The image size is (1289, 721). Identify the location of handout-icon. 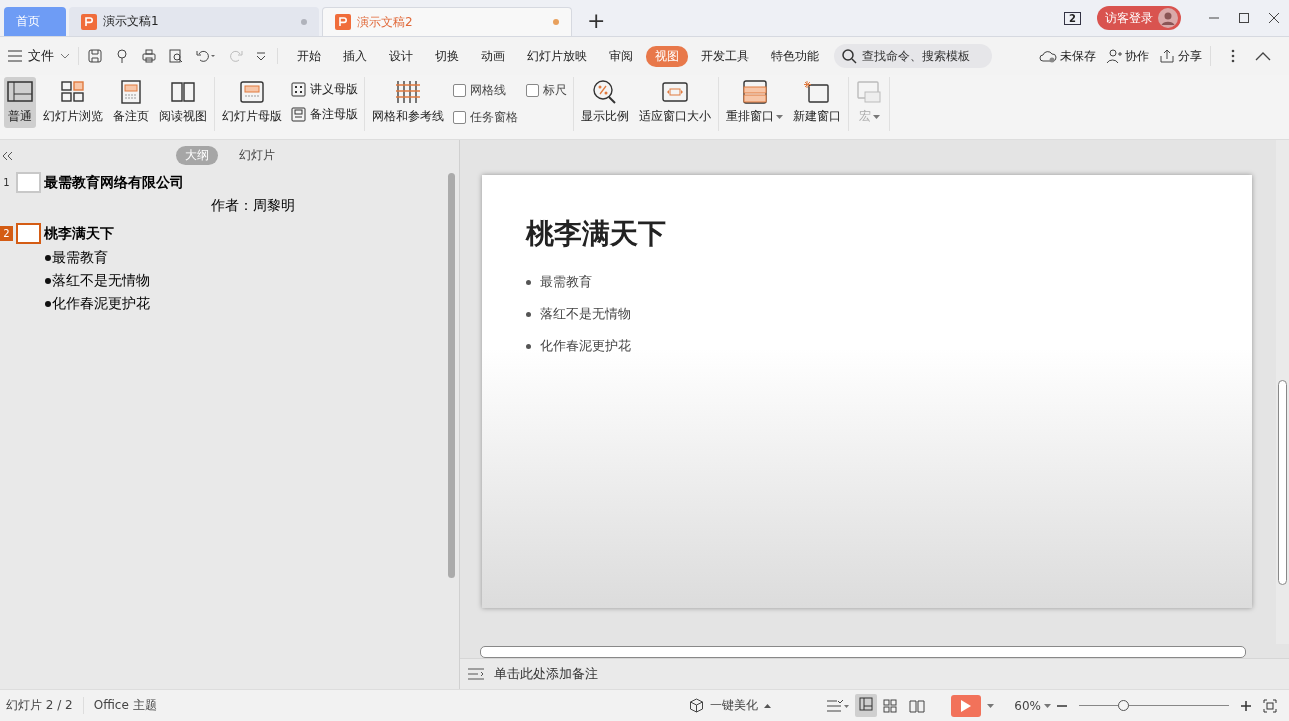
(298, 89).